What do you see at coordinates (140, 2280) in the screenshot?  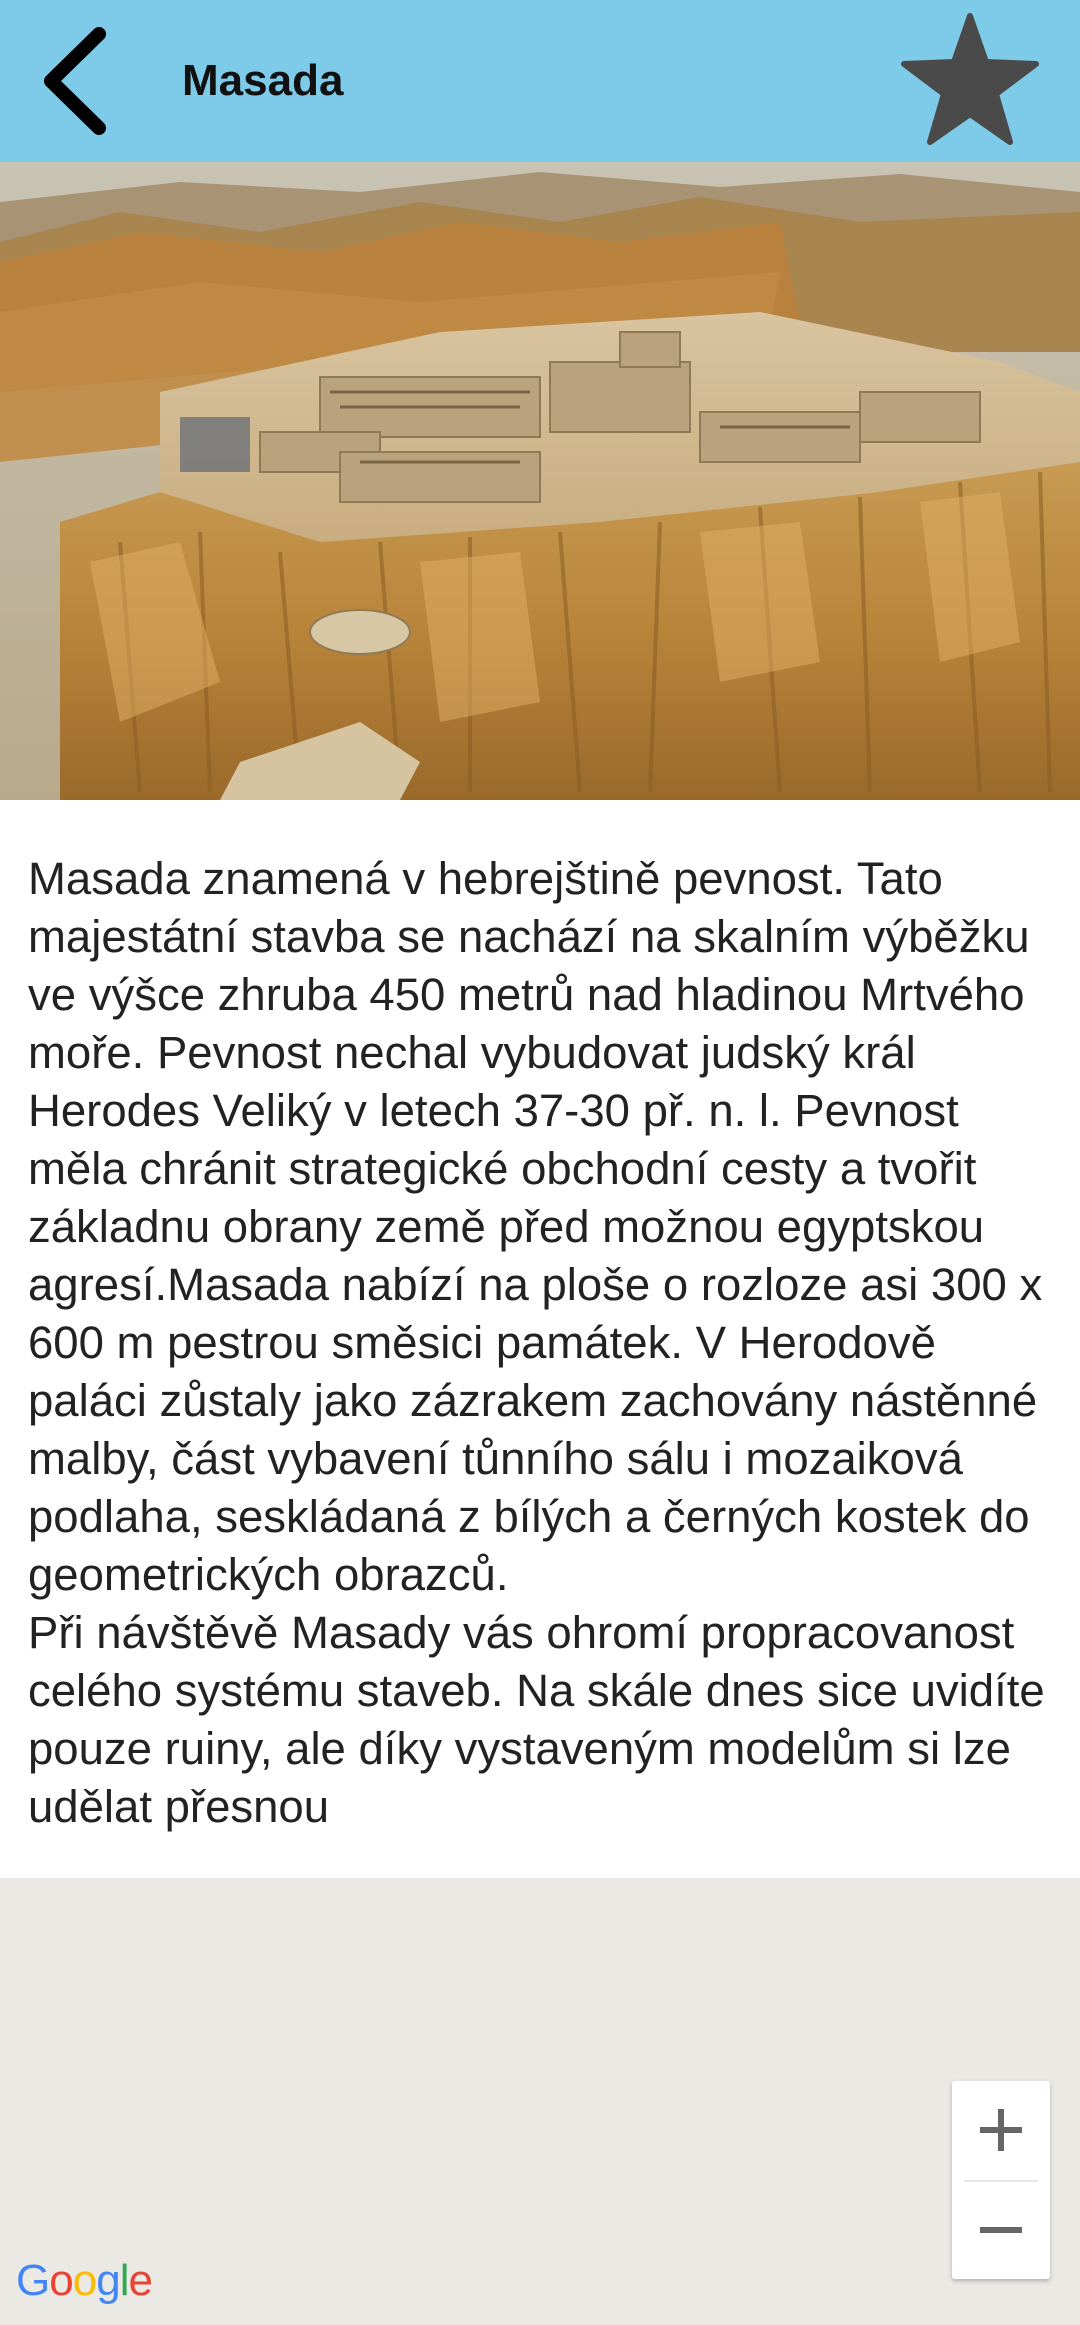 I see `google-logo-letter: e` at bounding box center [140, 2280].